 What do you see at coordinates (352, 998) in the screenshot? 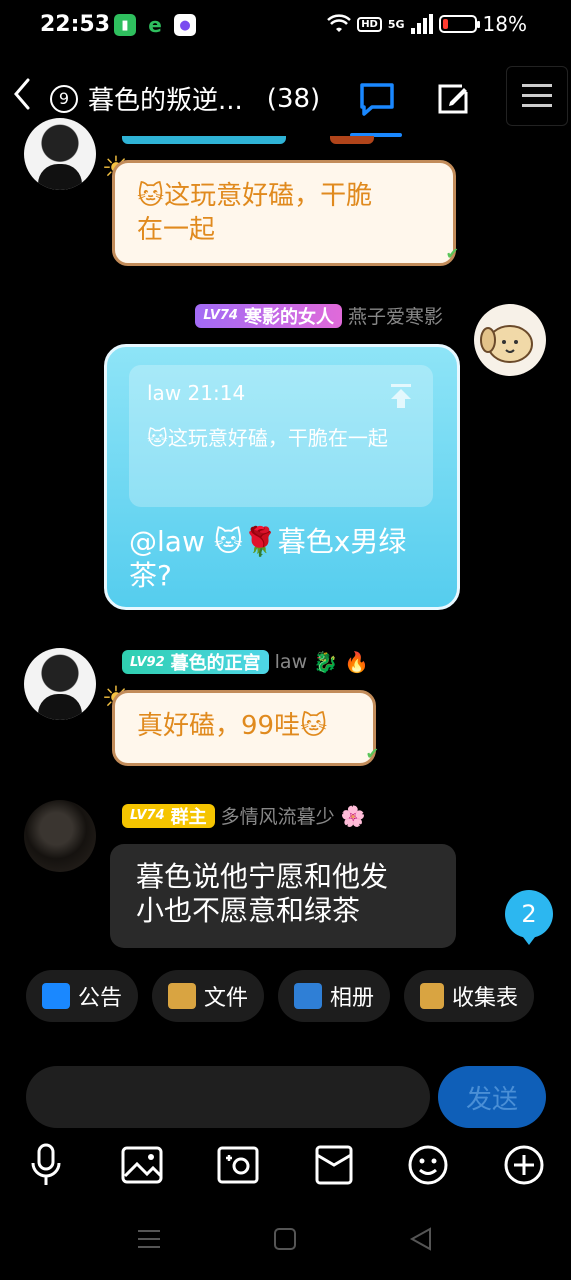
I see `album-label: 相册` at bounding box center [352, 998].